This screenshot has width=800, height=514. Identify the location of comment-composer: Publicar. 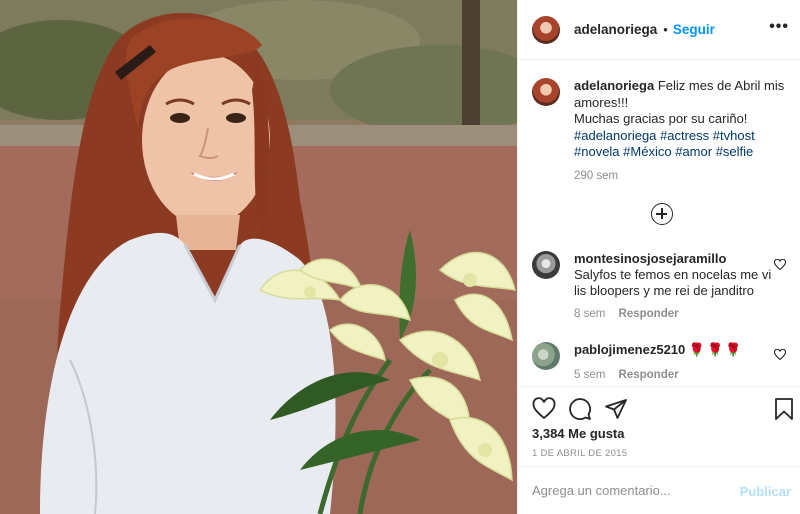
(659, 490).